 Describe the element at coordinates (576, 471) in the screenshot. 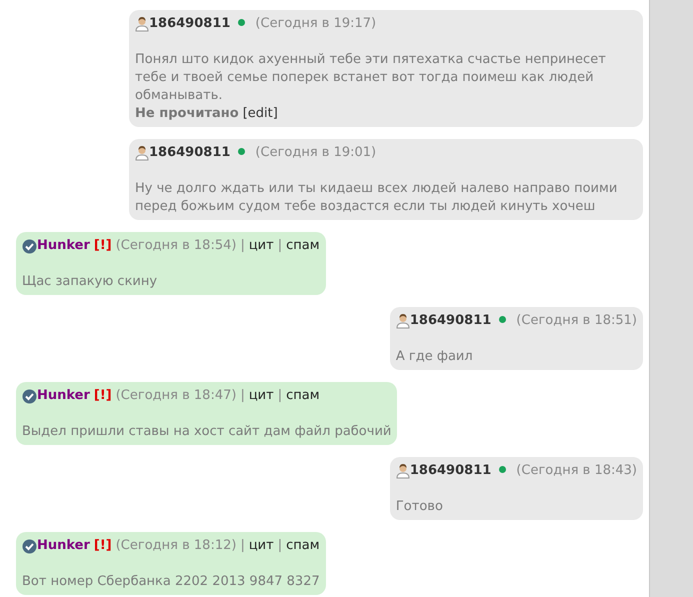

I see `message-time: (Сегодня в 18:43)` at that location.